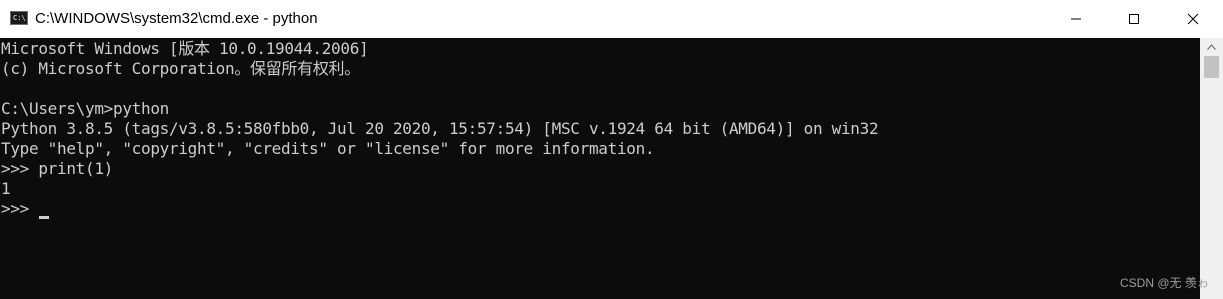  I want to click on title-bar: C:\ C:\WINDOWS\system32\cmd.exe - python, so click(611, 19).